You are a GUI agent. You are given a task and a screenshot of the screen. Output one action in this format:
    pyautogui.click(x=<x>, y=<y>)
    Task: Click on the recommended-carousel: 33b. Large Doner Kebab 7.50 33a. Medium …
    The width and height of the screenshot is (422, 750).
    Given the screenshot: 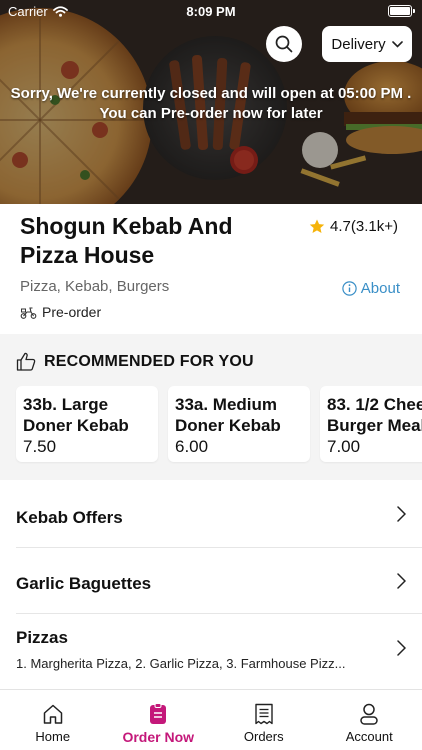 What is the action you would take?
    pyautogui.click(x=219, y=424)
    